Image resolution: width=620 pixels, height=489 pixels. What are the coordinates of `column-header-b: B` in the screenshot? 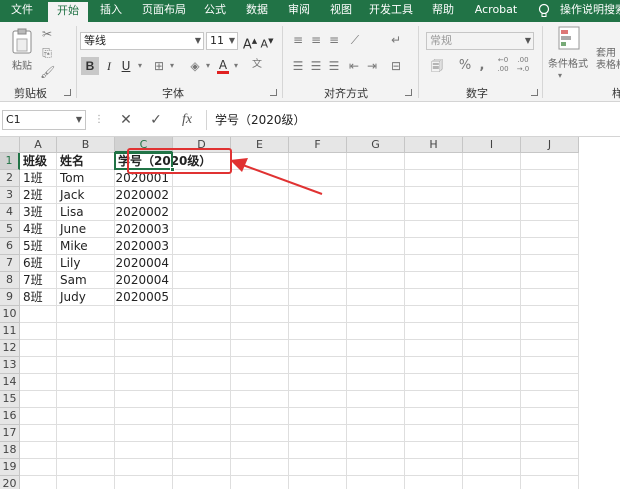 It's located at (86, 145).